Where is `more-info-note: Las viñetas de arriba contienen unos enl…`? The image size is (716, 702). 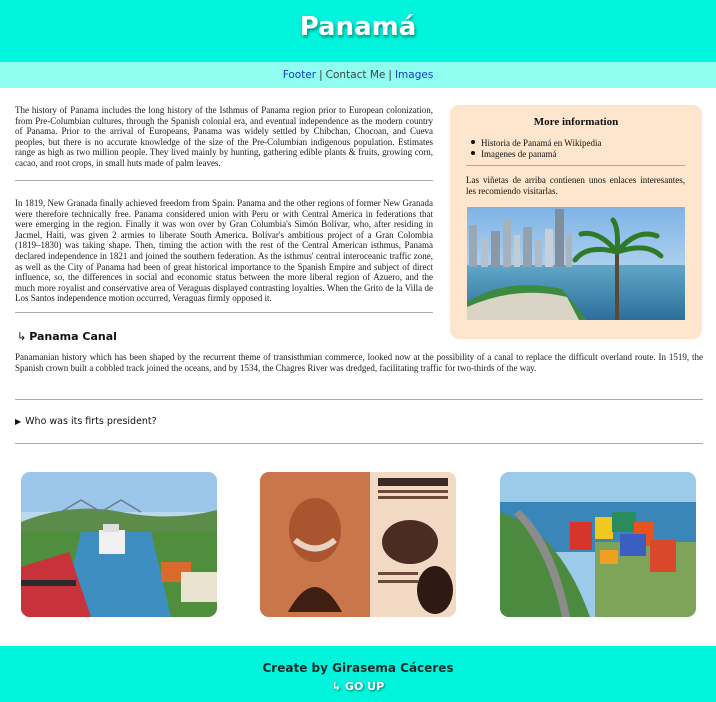 more-info-note: Las viñetas de arriba contienen unos enl… is located at coordinates (575, 185).